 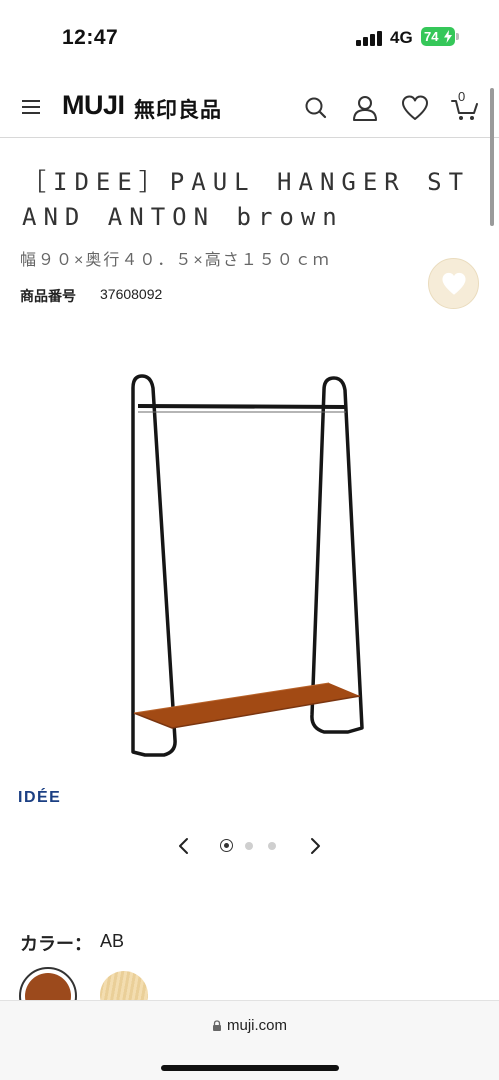 What do you see at coordinates (462, 96) in the screenshot?
I see `cart-count-badge: 0` at bounding box center [462, 96].